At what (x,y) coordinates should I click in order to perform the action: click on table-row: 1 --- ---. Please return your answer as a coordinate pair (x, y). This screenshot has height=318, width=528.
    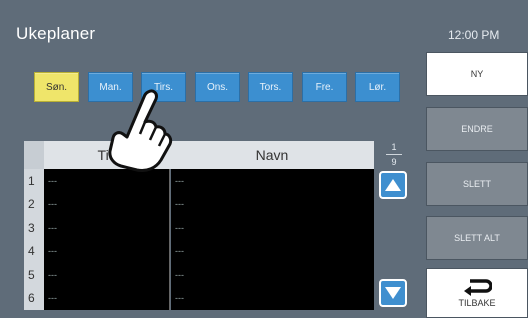
    Looking at the image, I should click on (199, 181).